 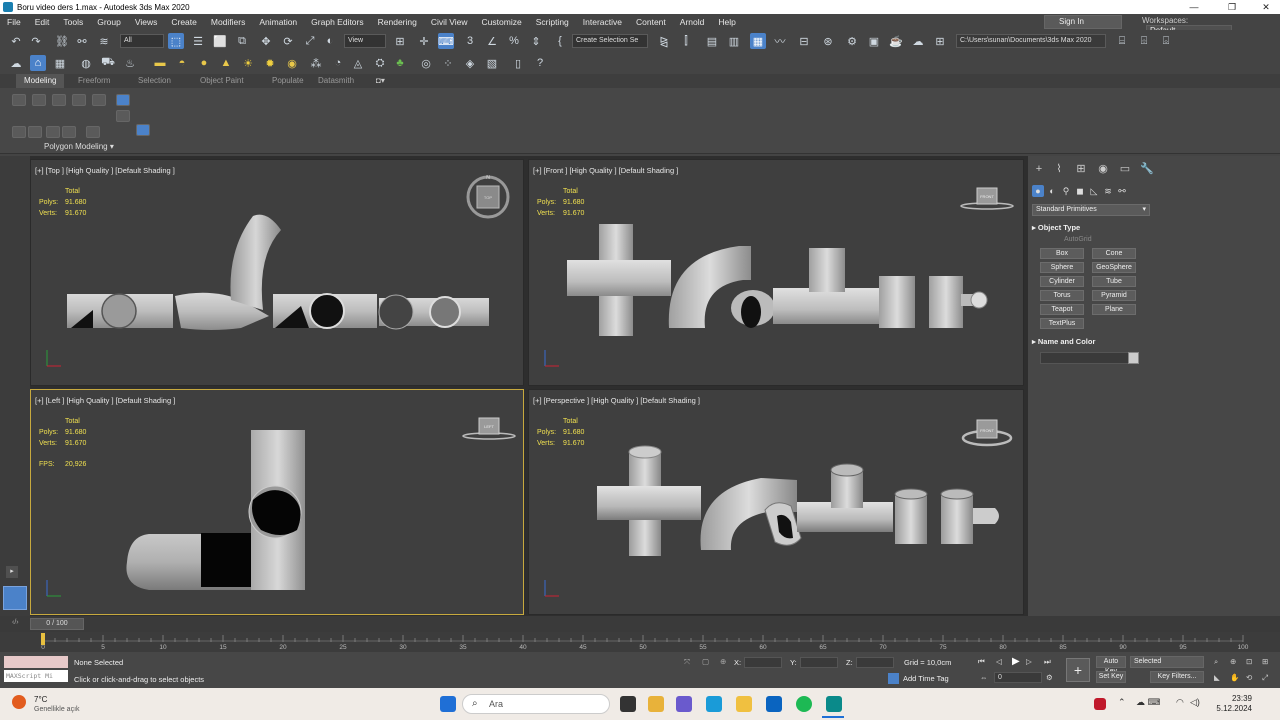 I want to click on menu-group: Group, so click(x=109, y=22).